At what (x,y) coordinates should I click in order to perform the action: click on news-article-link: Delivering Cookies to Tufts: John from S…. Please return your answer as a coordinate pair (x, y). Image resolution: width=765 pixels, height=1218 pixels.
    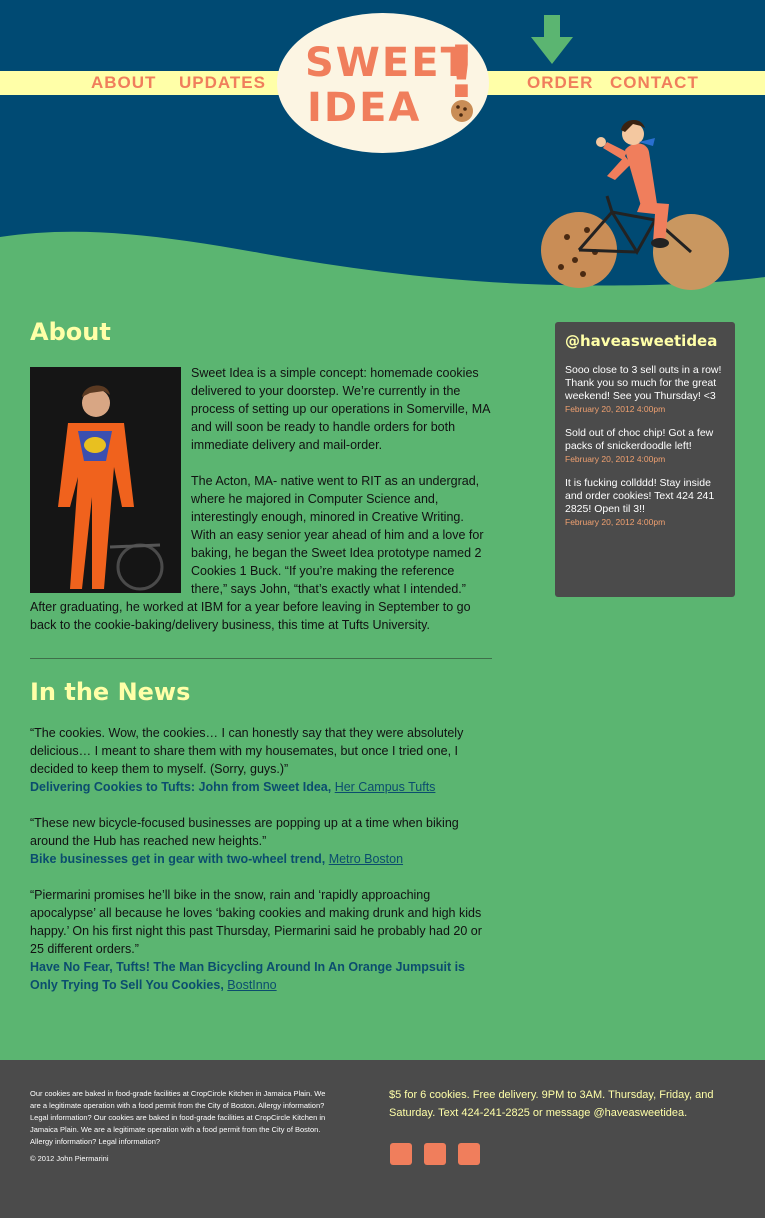
    Looking at the image, I should click on (180, 787).